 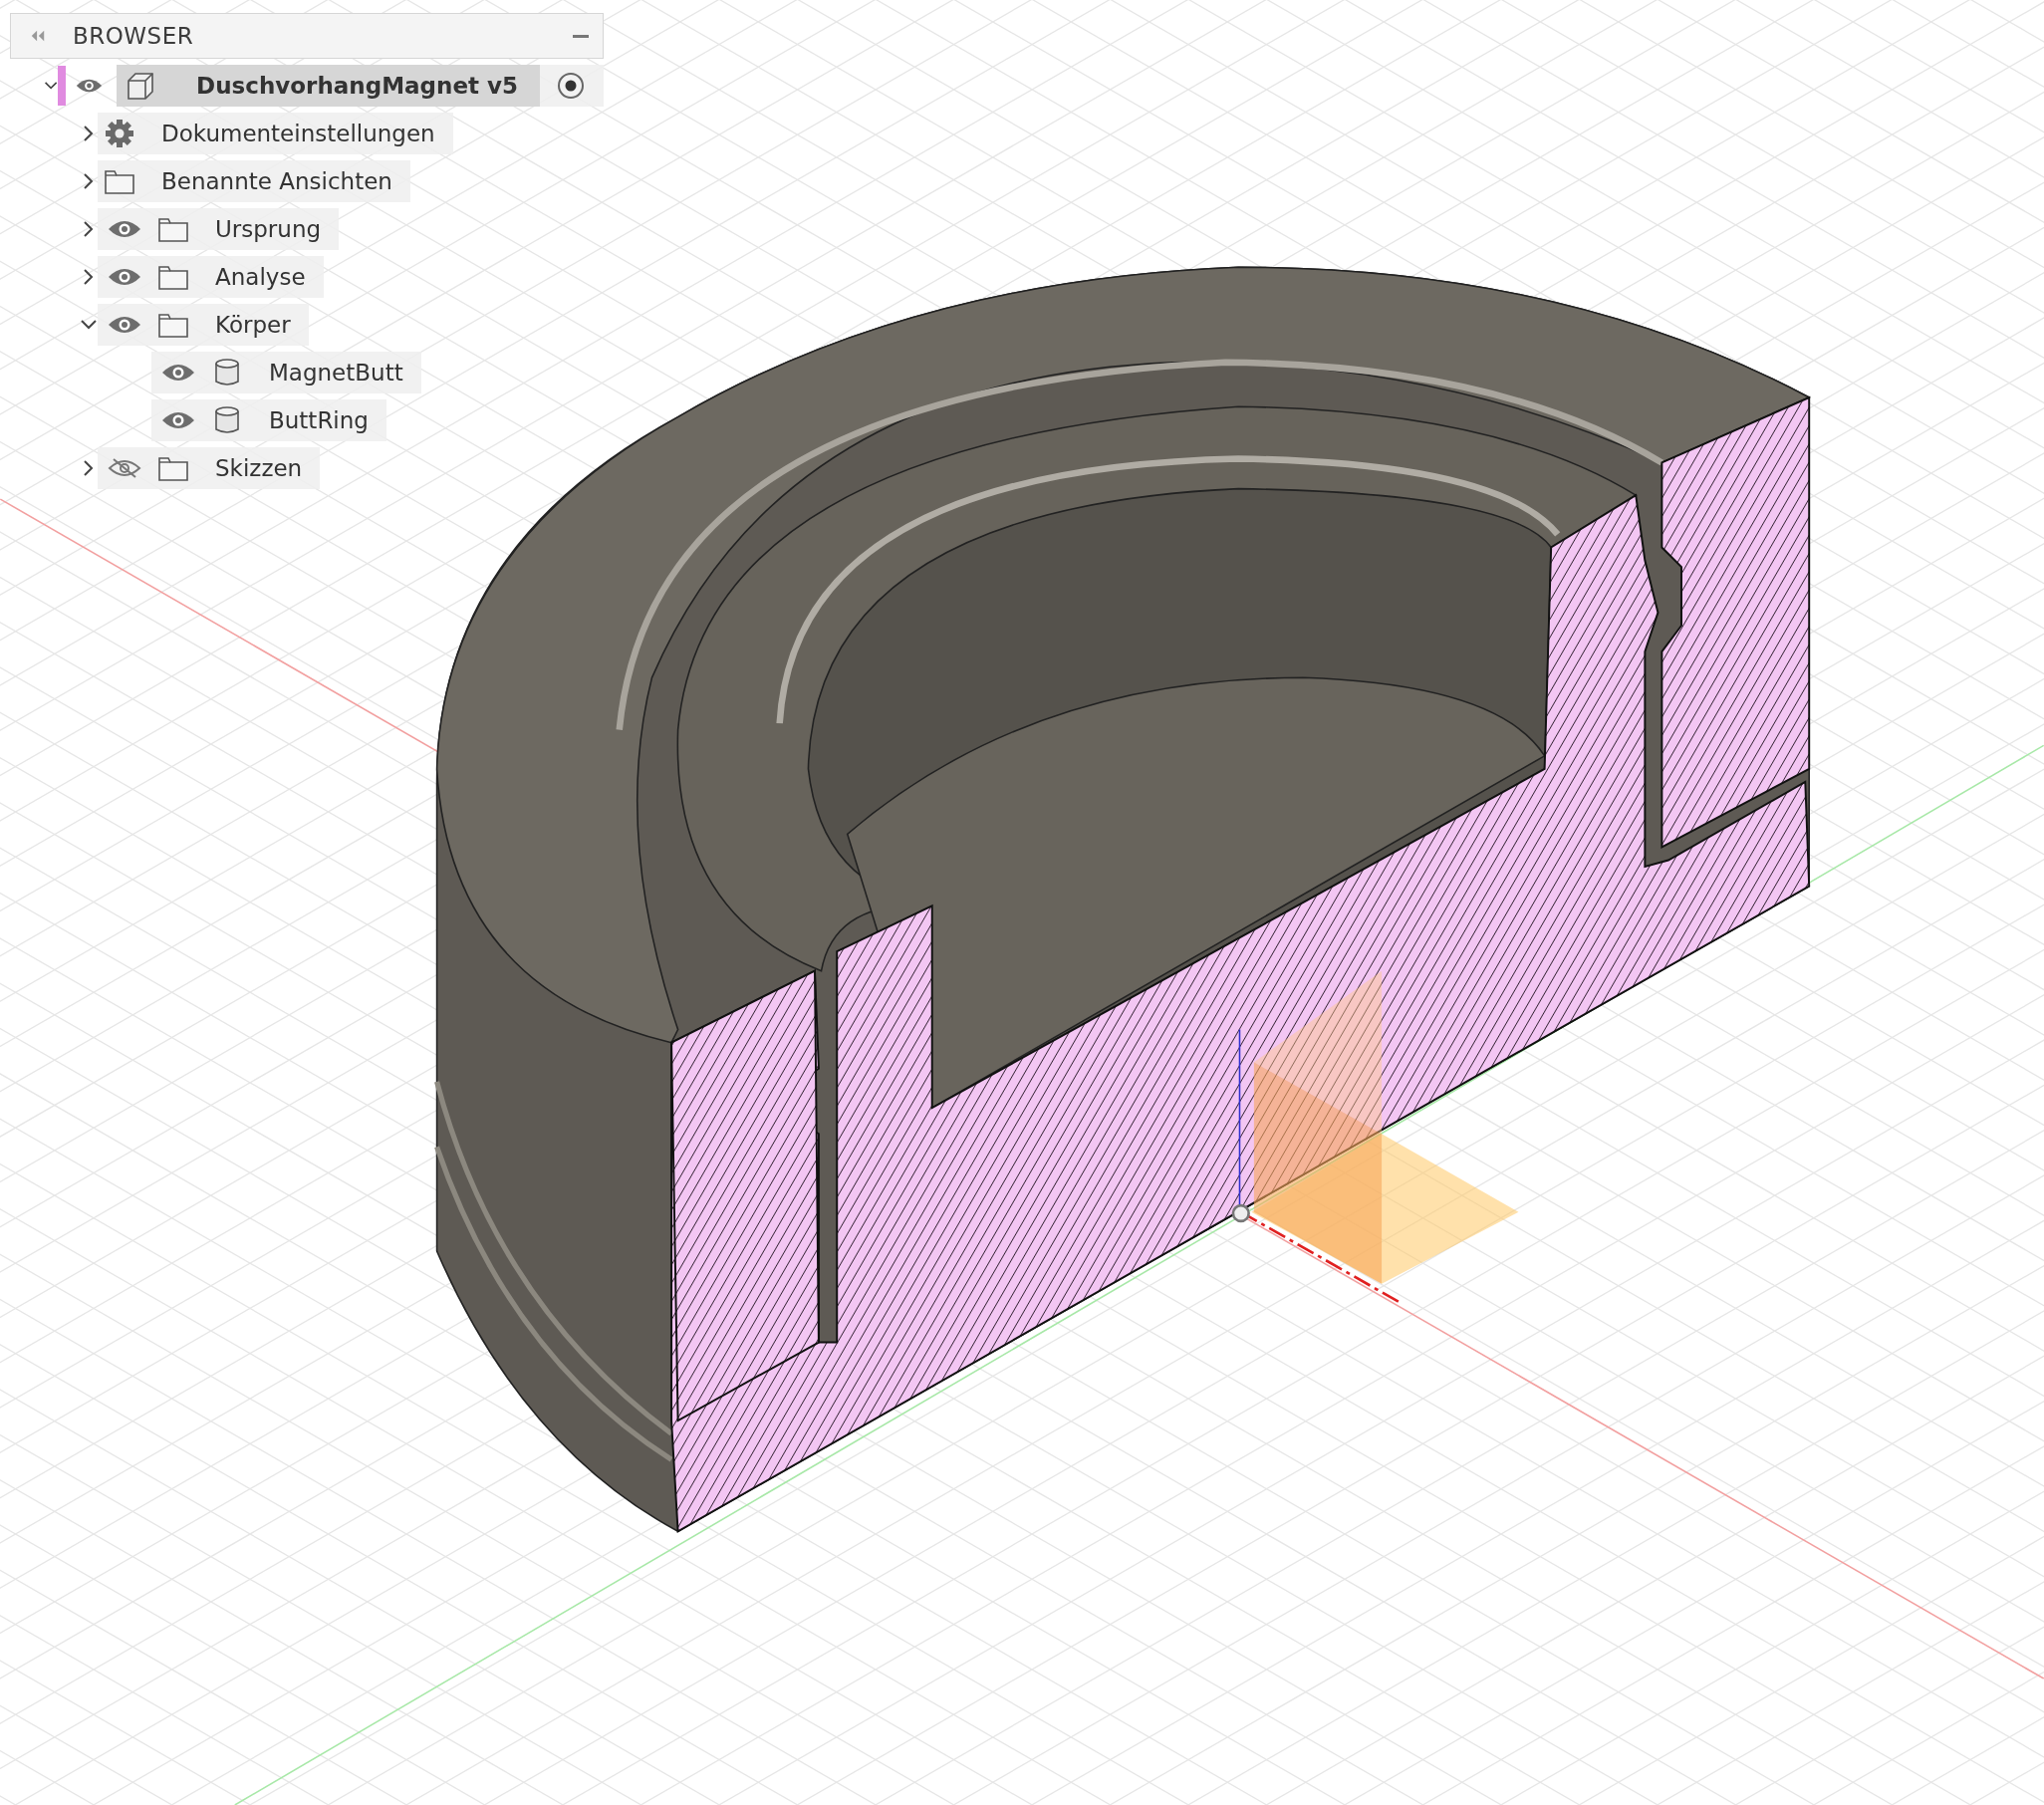 What do you see at coordinates (125, 468) in the screenshot?
I see `eye-slashed-icon` at bounding box center [125, 468].